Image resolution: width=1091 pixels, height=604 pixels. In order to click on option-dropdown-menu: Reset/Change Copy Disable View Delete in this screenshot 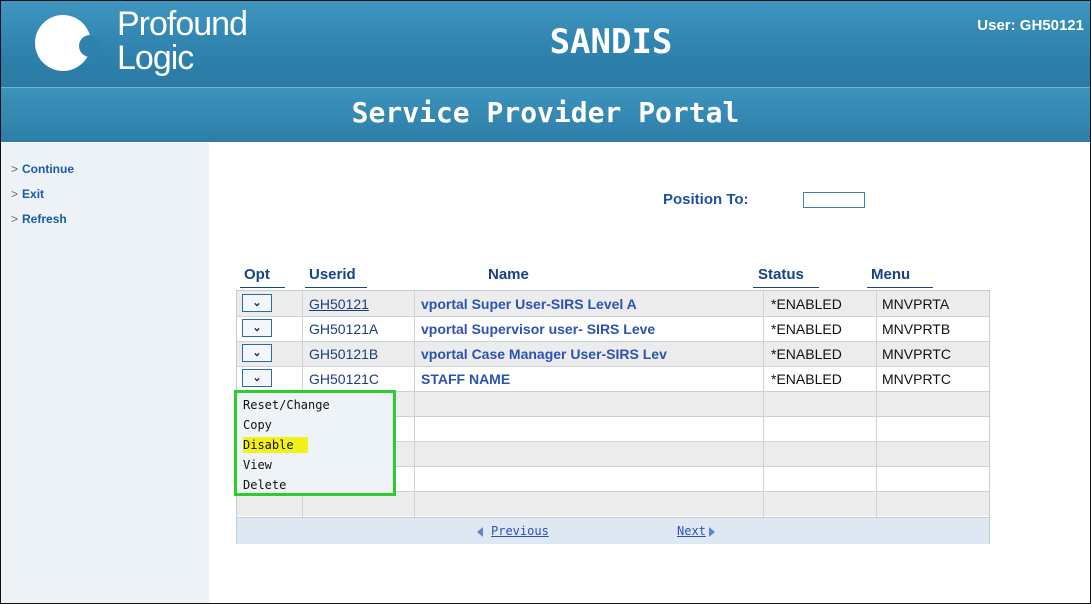, I will do `click(315, 443)`.